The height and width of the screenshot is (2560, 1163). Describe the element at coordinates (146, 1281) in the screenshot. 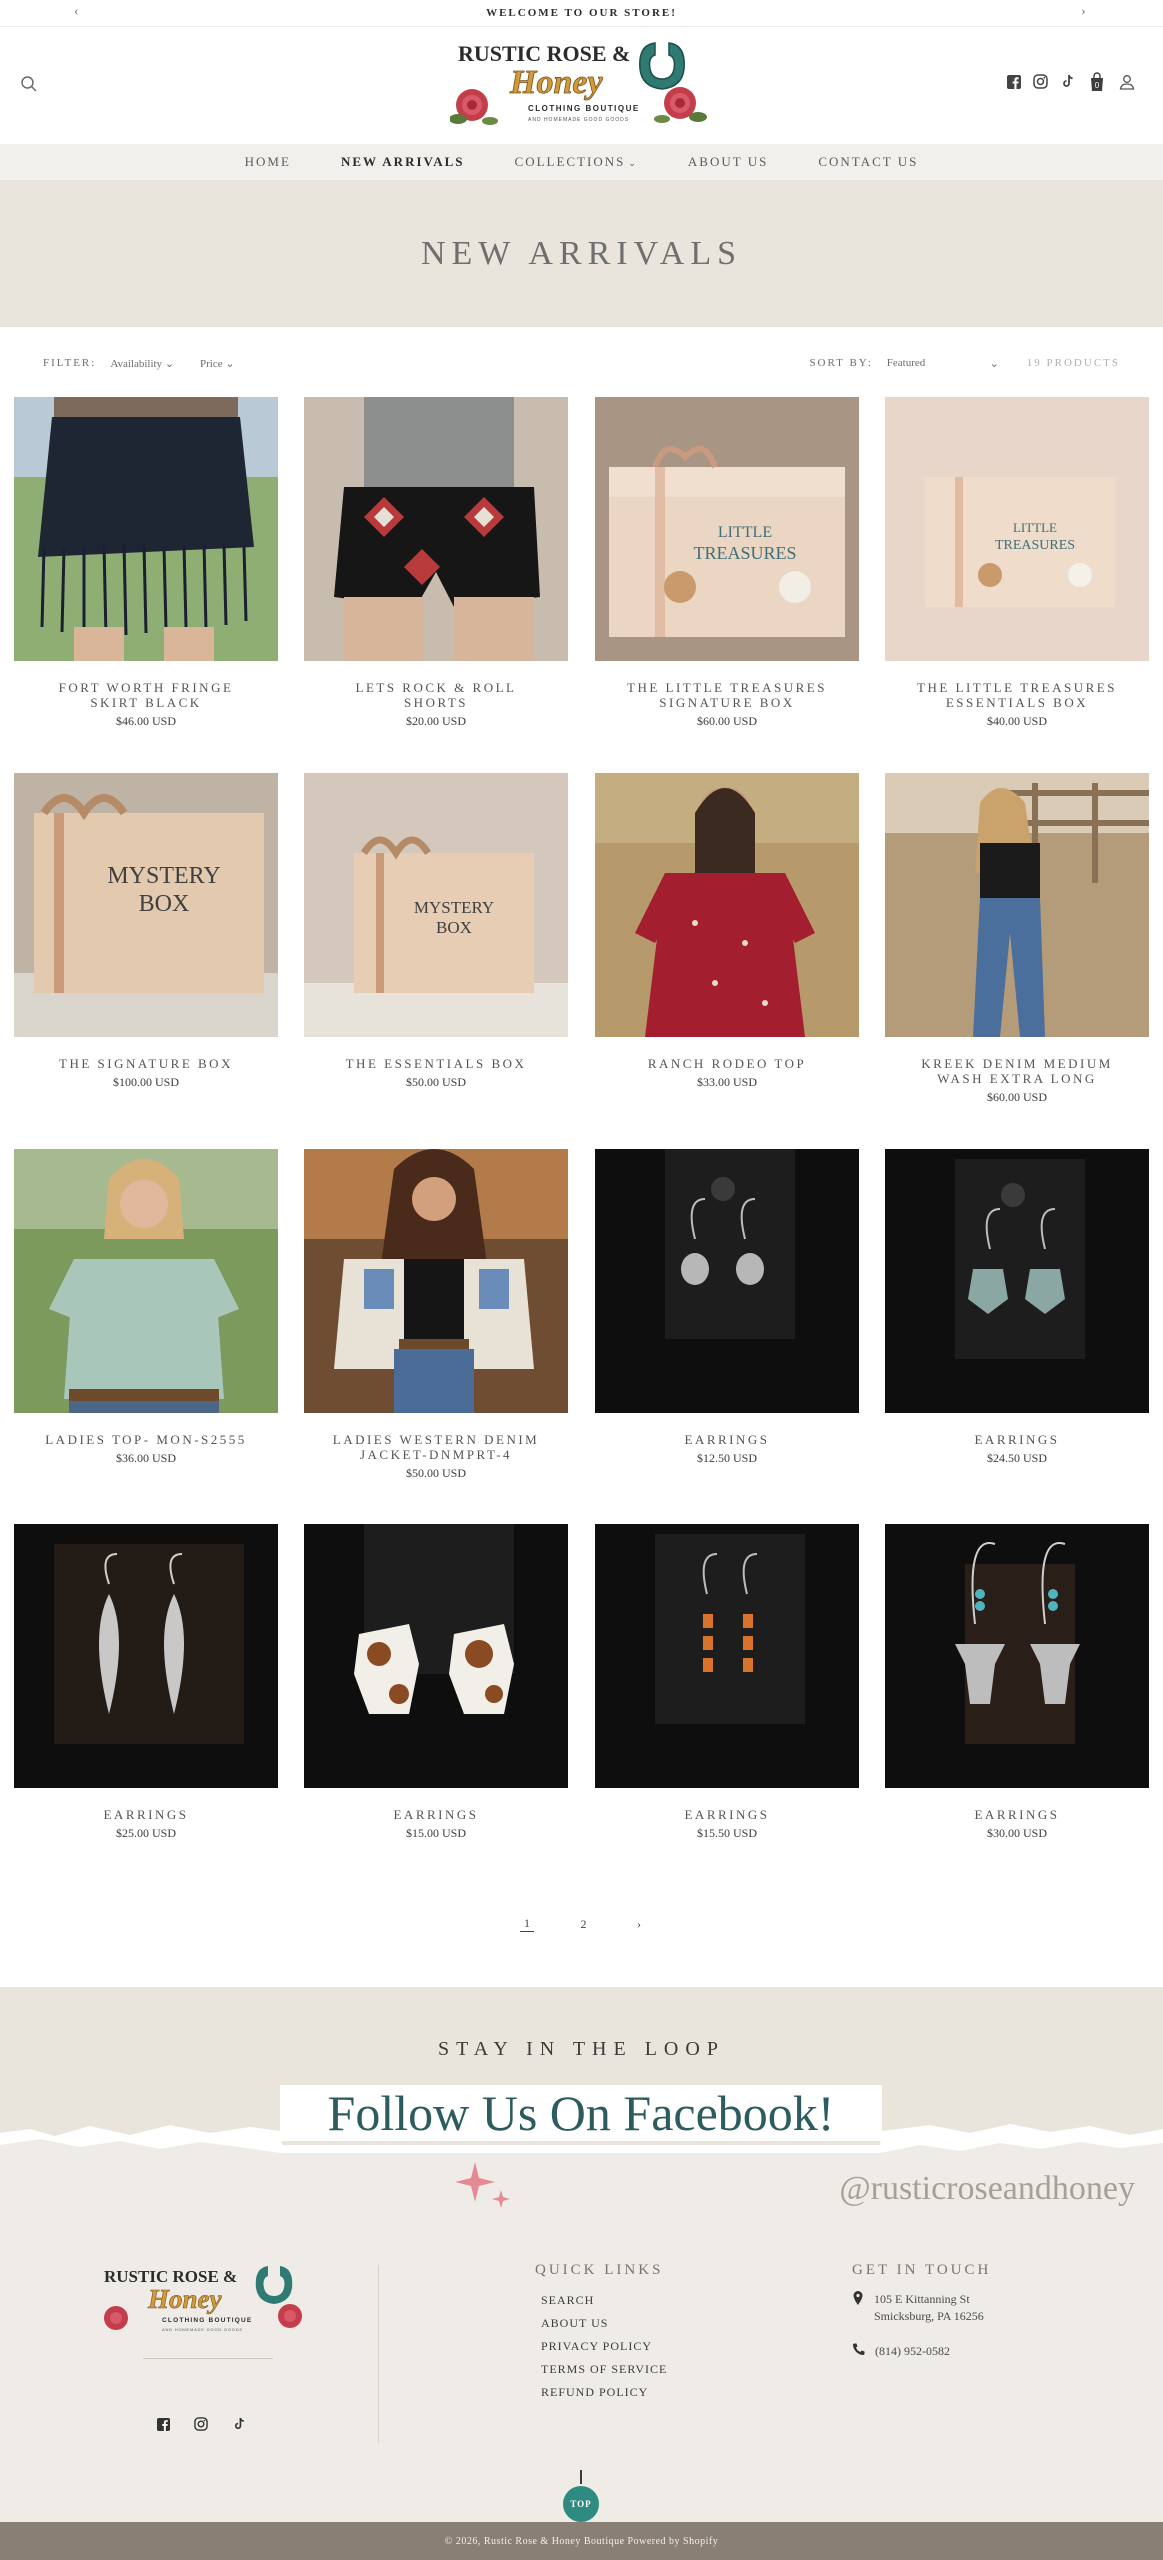

I see `product-image-sage-top` at that location.